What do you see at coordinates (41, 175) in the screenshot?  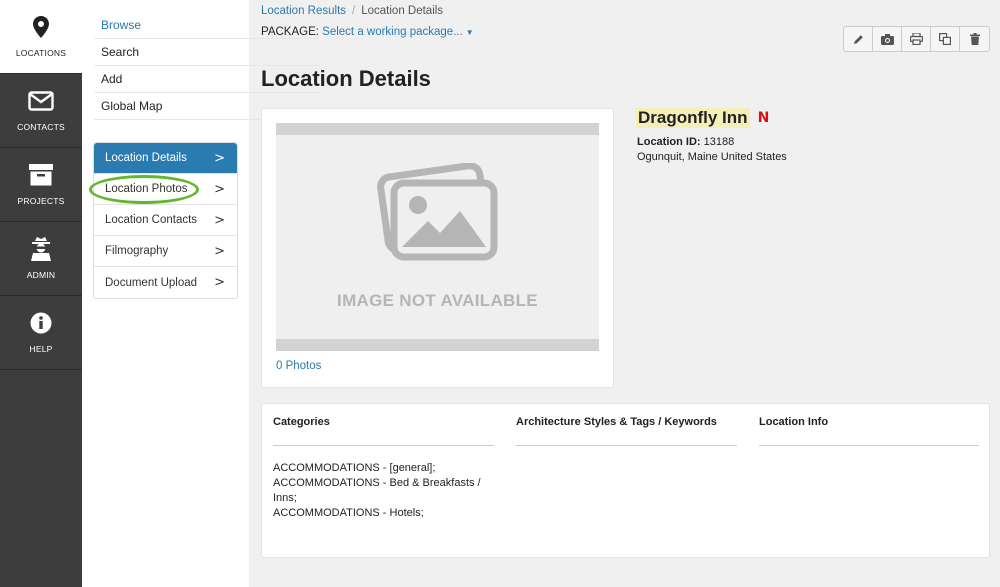 I see `archive-box-icon` at bounding box center [41, 175].